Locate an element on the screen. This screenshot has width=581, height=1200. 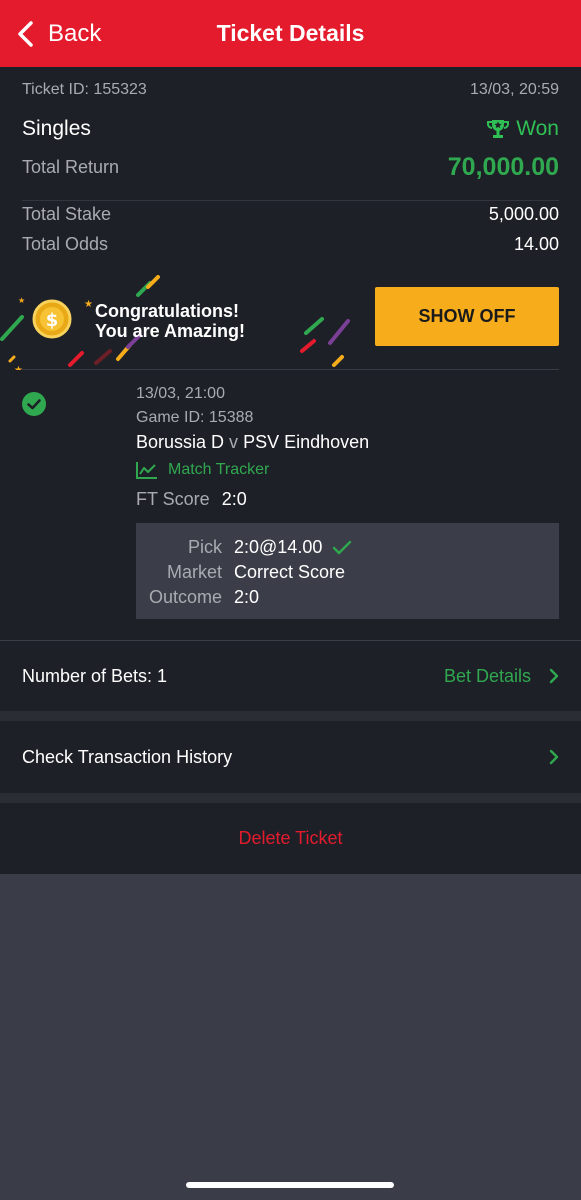
congrats-line-2: You are Amazing! is located at coordinates (170, 331).